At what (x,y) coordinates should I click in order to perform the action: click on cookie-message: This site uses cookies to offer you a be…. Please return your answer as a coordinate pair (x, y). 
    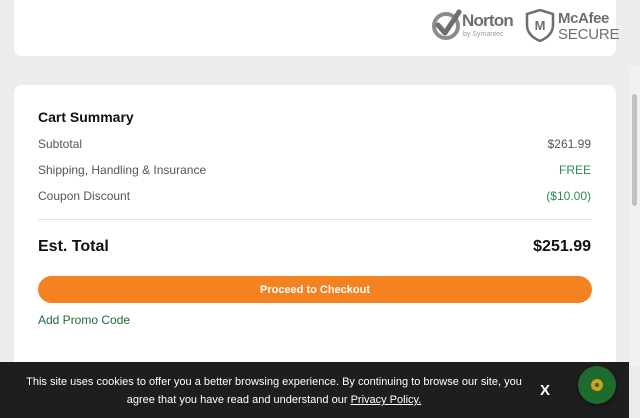
    Looking at the image, I should click on (274, 391).